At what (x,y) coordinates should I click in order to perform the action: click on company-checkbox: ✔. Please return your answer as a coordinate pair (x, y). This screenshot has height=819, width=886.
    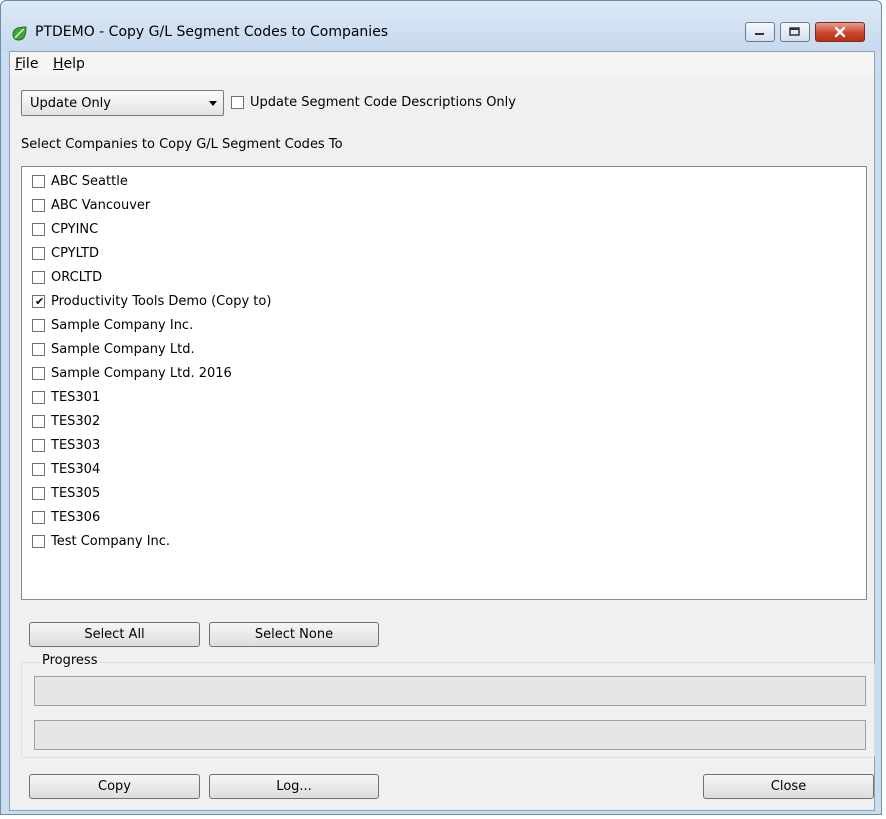
    Looking at the image, I should click on (38, 301).